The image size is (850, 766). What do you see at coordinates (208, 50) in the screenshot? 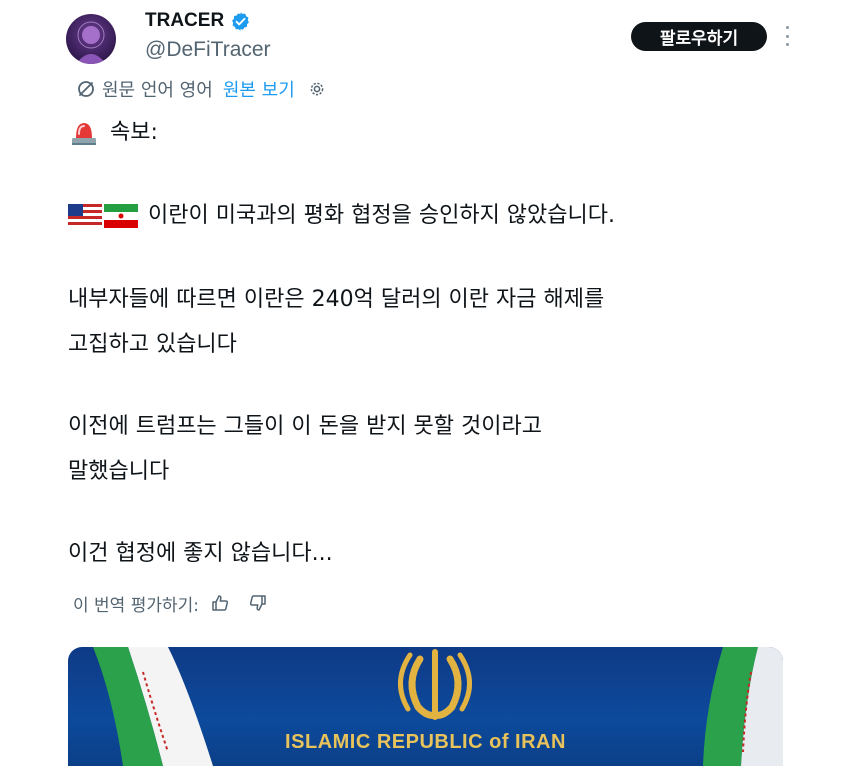
I see `author-handle: @DeFiTracer` at bounding box center [208, 50].